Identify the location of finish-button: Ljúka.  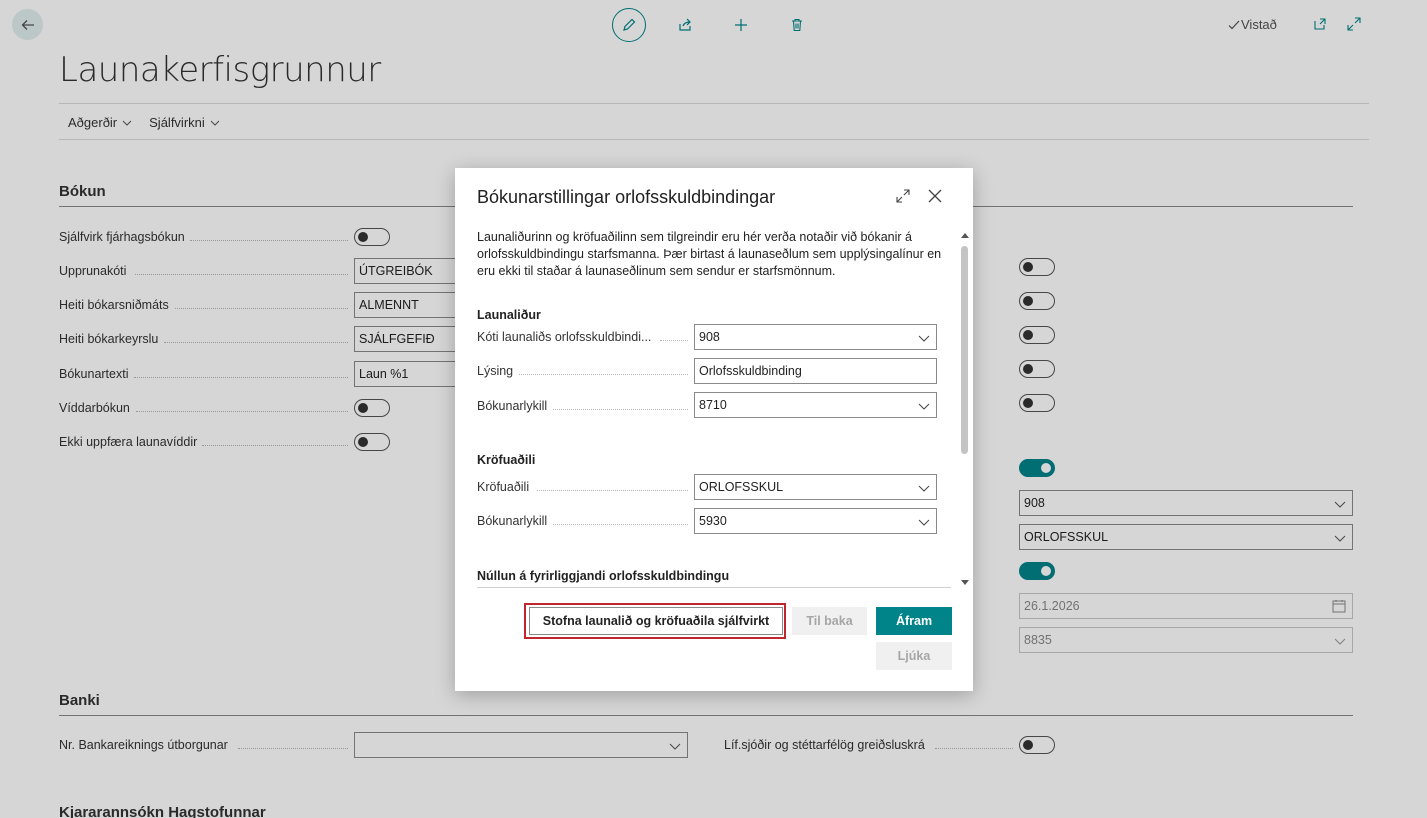
(914, 656).